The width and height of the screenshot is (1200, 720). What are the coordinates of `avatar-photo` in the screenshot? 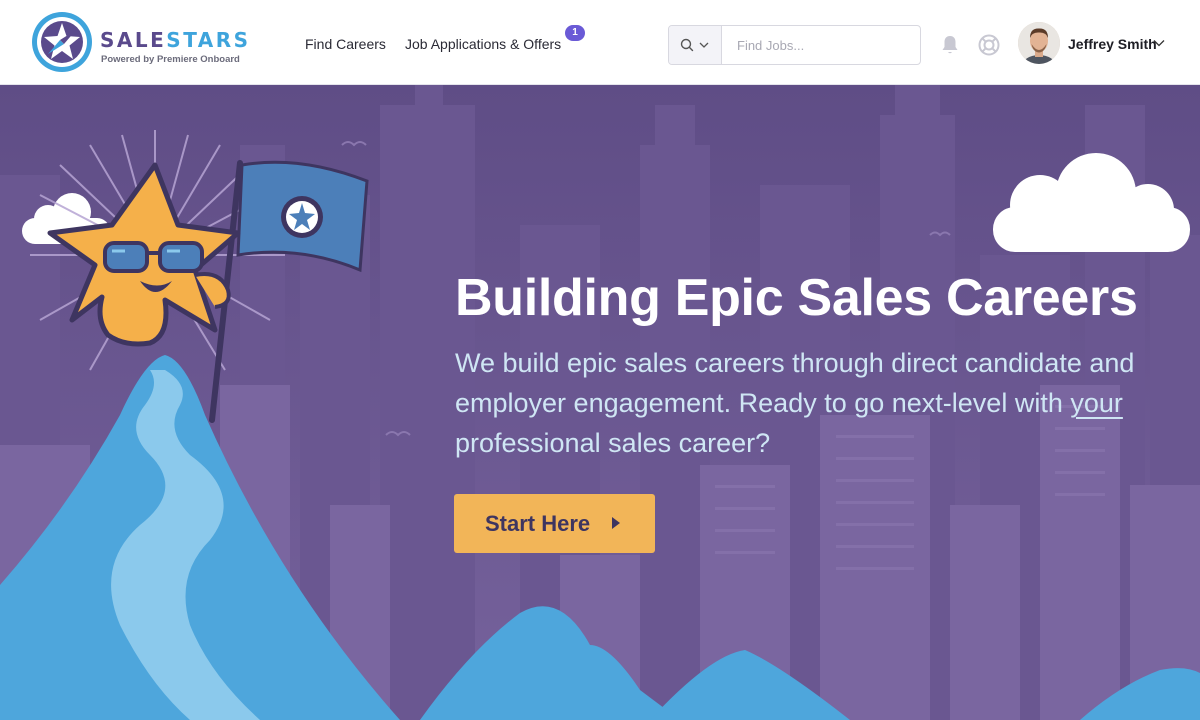 It's located at (1039, 43).